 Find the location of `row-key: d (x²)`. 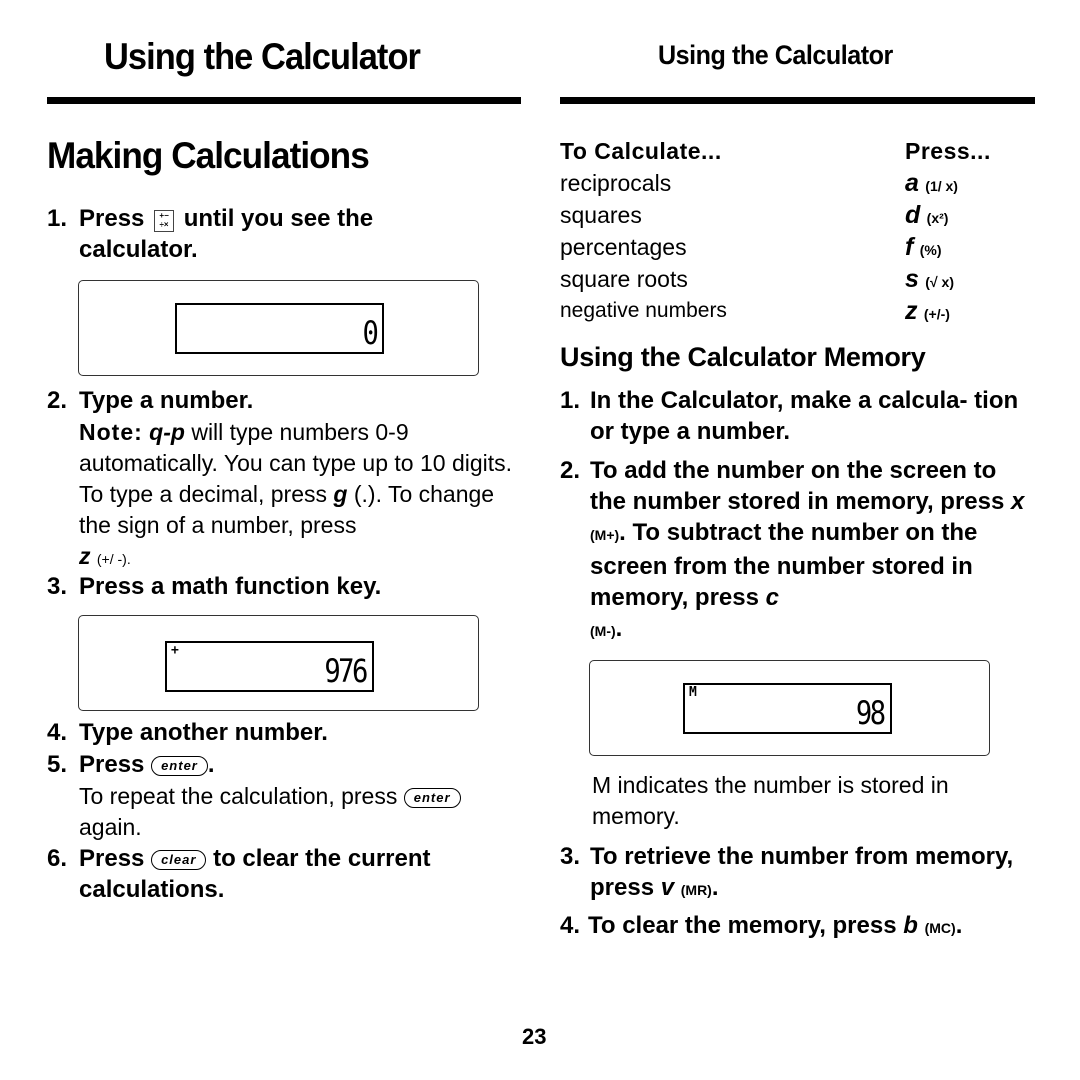

row-key: d (x²) is located at coordinates (927, 215).